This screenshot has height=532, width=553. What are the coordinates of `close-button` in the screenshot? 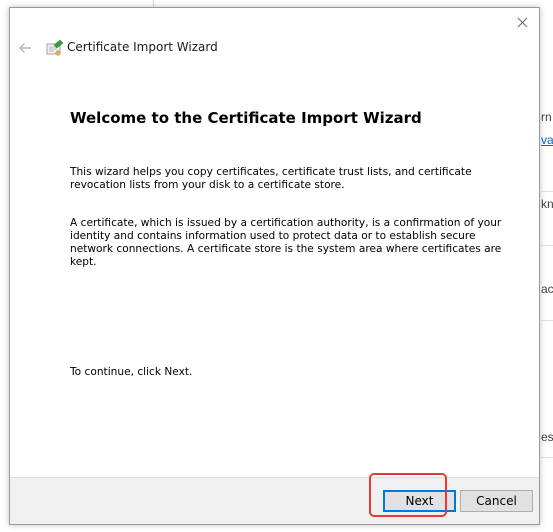 It's located at (522, 22).